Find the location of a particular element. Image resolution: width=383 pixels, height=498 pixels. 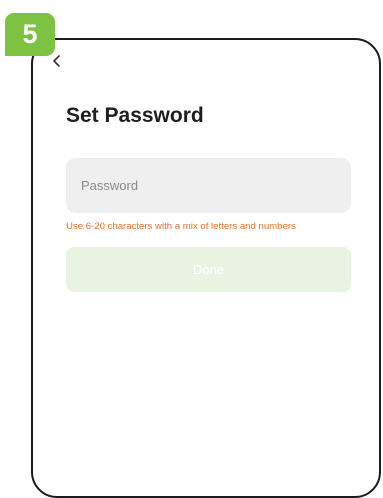

done-button: Done is located at coordinates (208, 269).